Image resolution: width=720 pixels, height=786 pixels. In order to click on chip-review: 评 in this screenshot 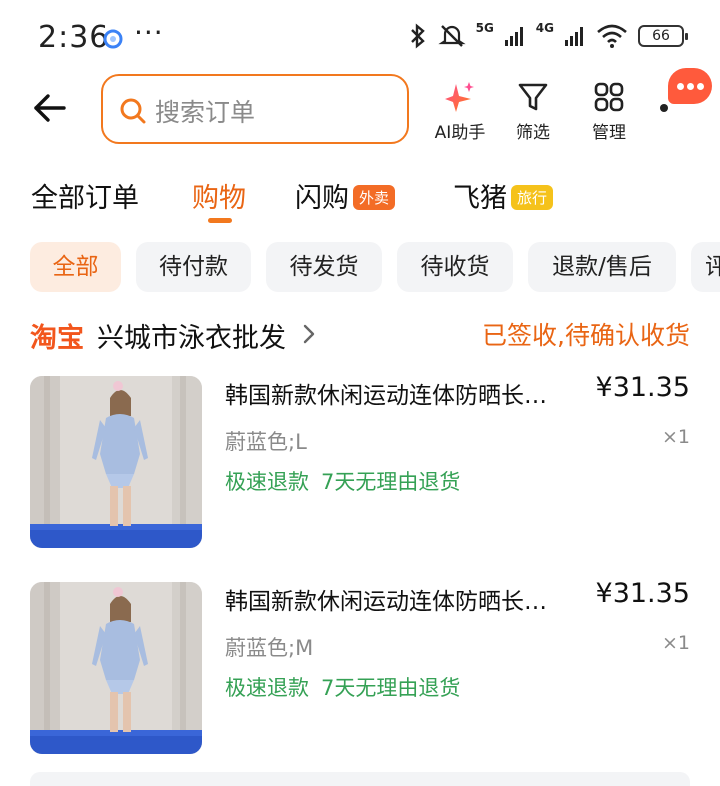, I will do `click(705, 267)`.